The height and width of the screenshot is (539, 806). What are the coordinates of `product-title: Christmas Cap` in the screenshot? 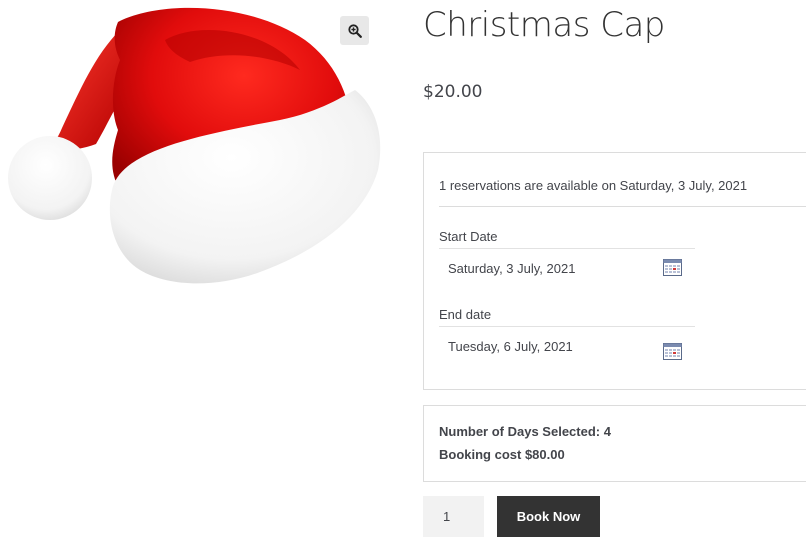 It's located at (544, 25).